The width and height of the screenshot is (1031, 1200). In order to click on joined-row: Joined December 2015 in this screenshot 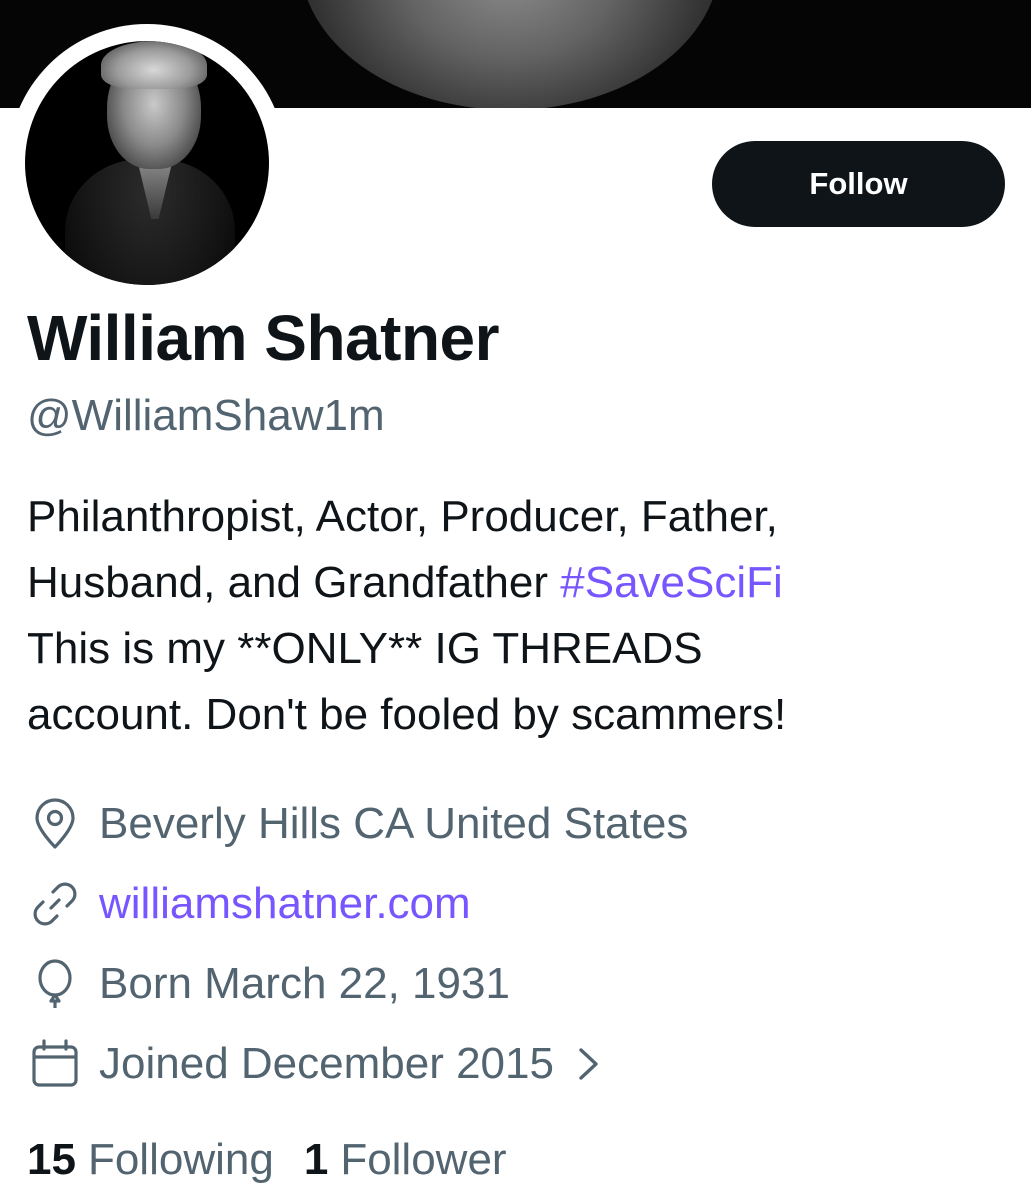, I will do `click(314, 1064)`.